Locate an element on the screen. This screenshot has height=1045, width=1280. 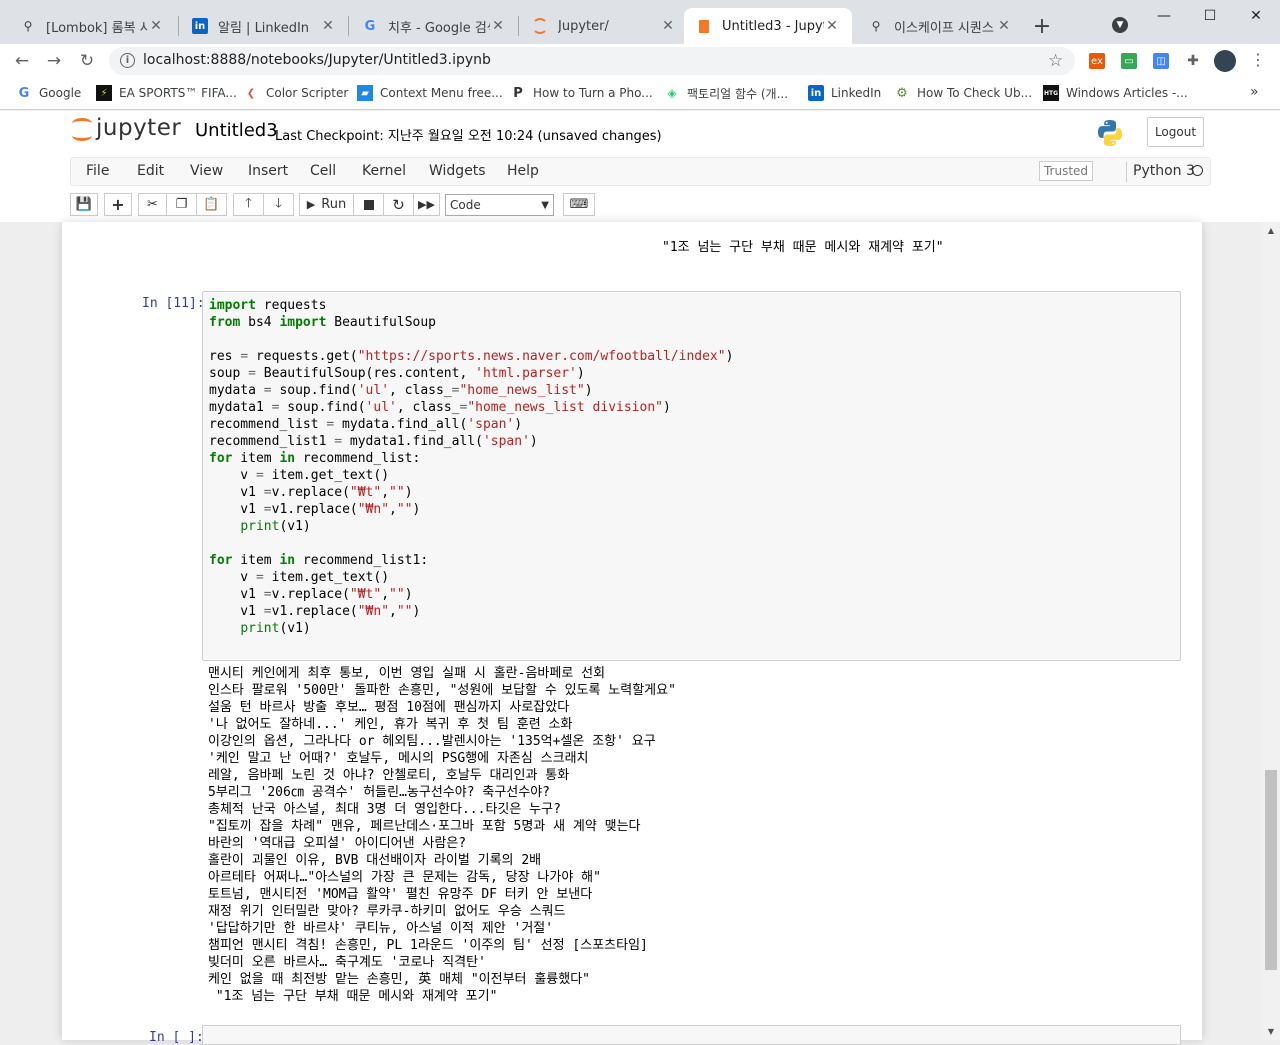
close-window-button: ✕ is located at coordinates (1256, 16).